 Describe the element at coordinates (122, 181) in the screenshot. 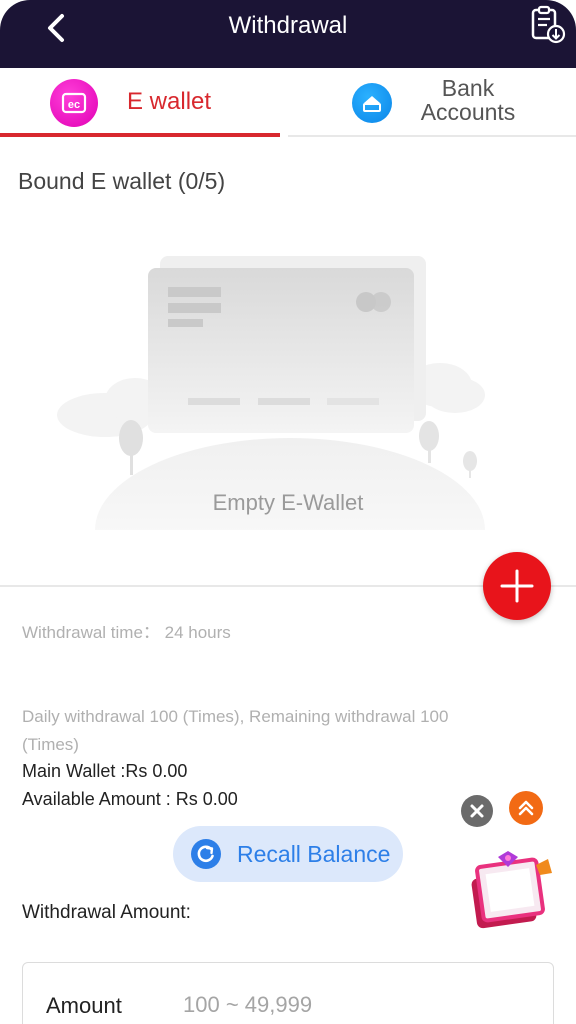

I see `bound-ewallet-title: Bound E wallet (0/5)` at that location.